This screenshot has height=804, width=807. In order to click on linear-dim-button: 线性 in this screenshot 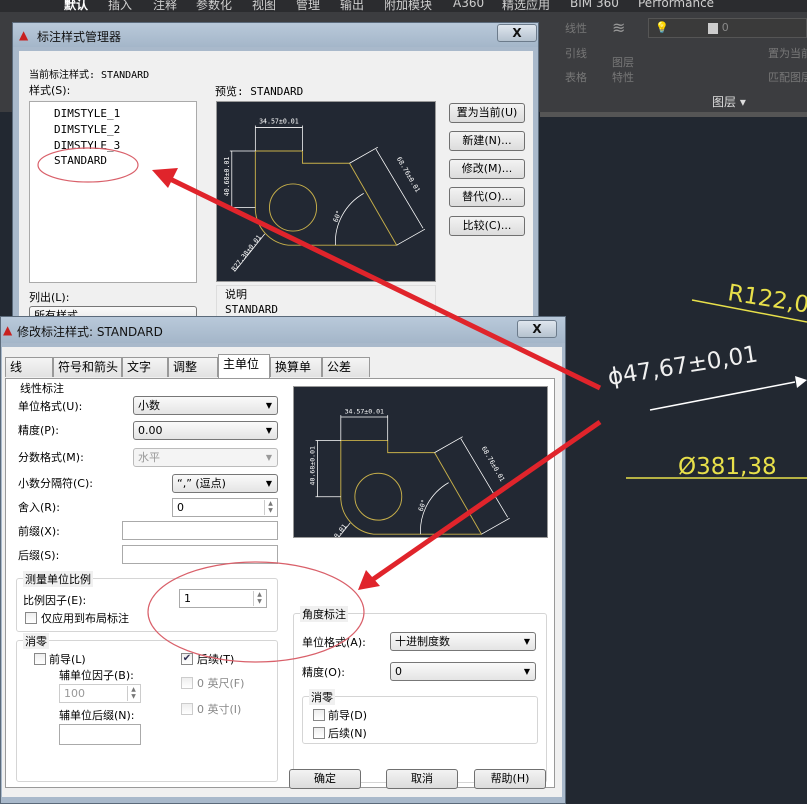, I will do `click(576, 28)`.